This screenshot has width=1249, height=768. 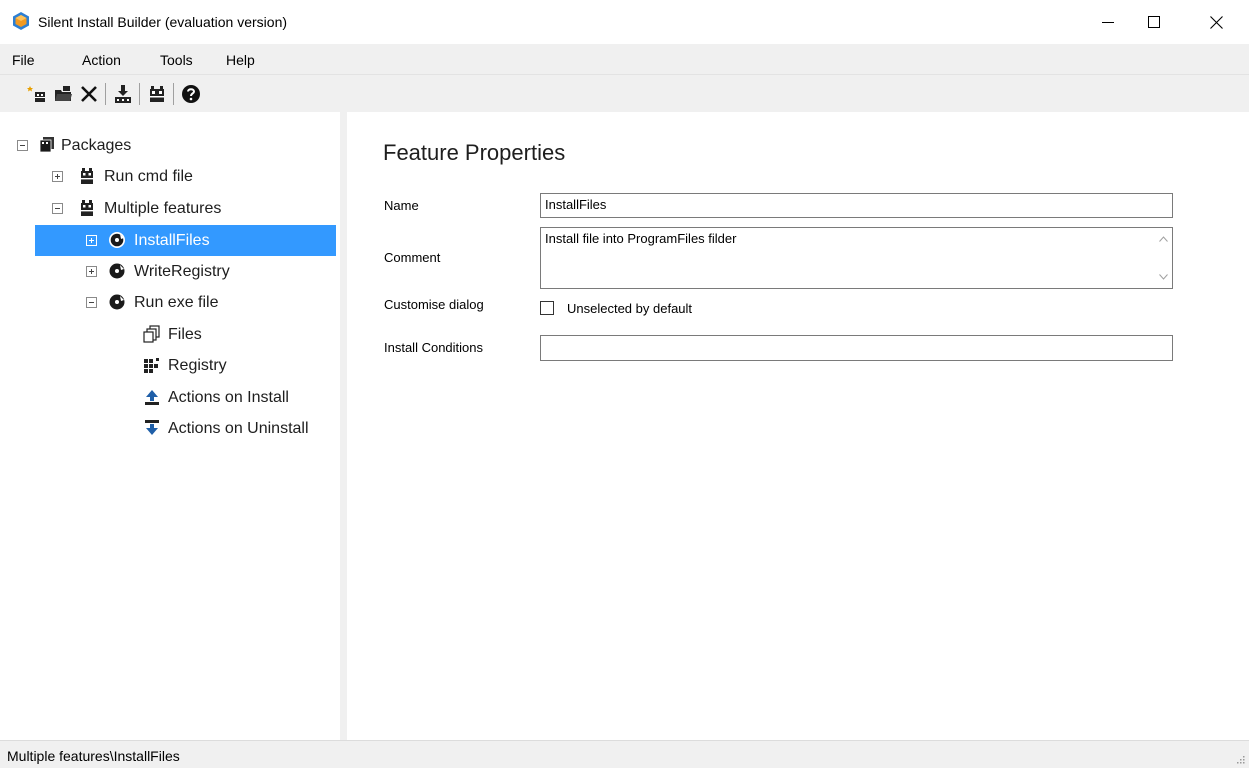 I want to click on new-package-icon, so click(x=36, y=94).